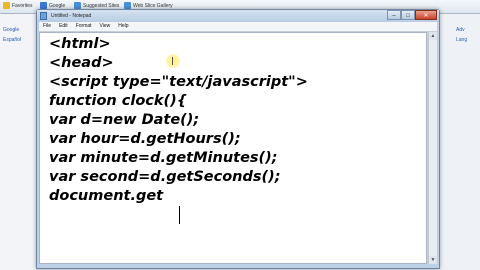 This screenshot has width=480, height=270. I want to click on menu-edit: Edit, so click(63, 26).